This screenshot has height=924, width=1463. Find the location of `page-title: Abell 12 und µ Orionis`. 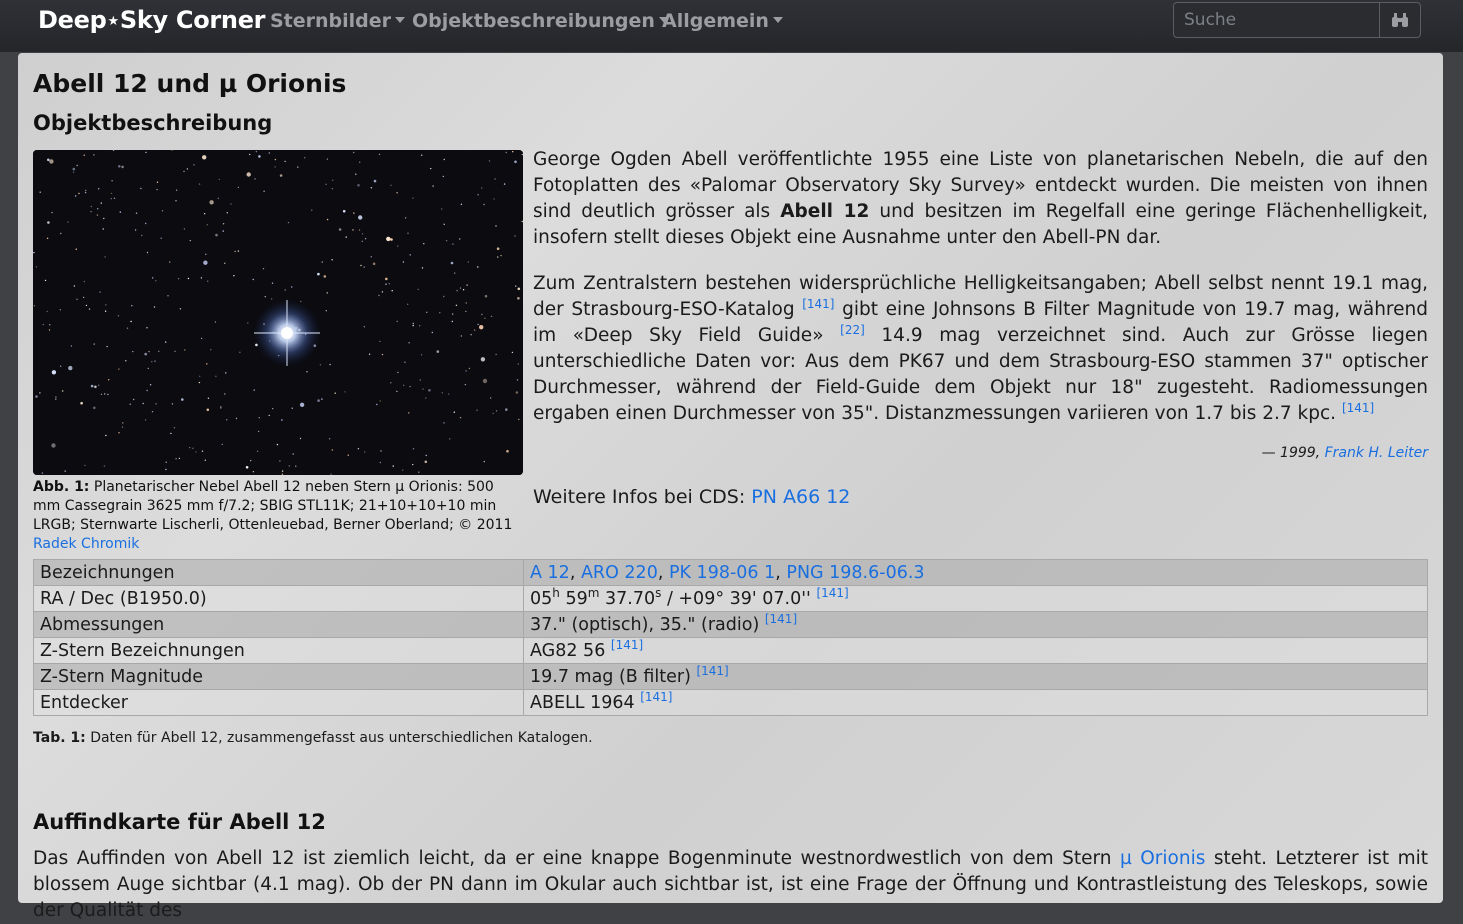

page-title: Abell 12 und µ Orionis is located at coordinates (190, 83).